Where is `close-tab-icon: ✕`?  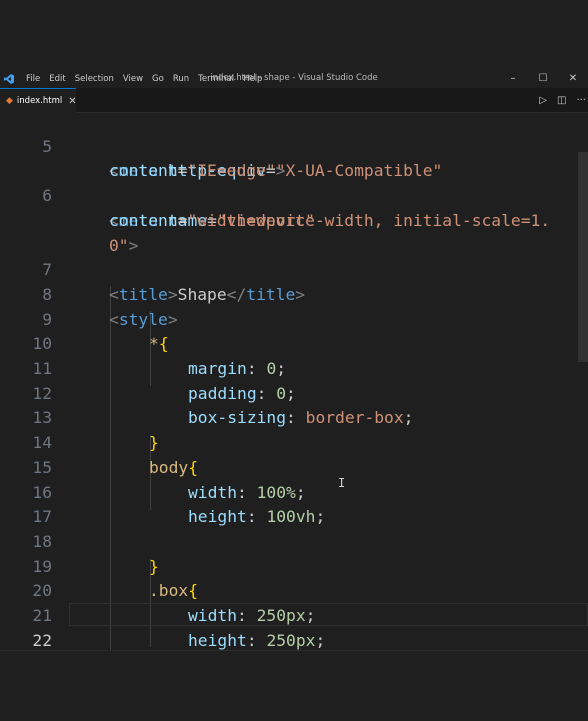 close-tab-icon: ✕ is located at coordinates (72, 101).